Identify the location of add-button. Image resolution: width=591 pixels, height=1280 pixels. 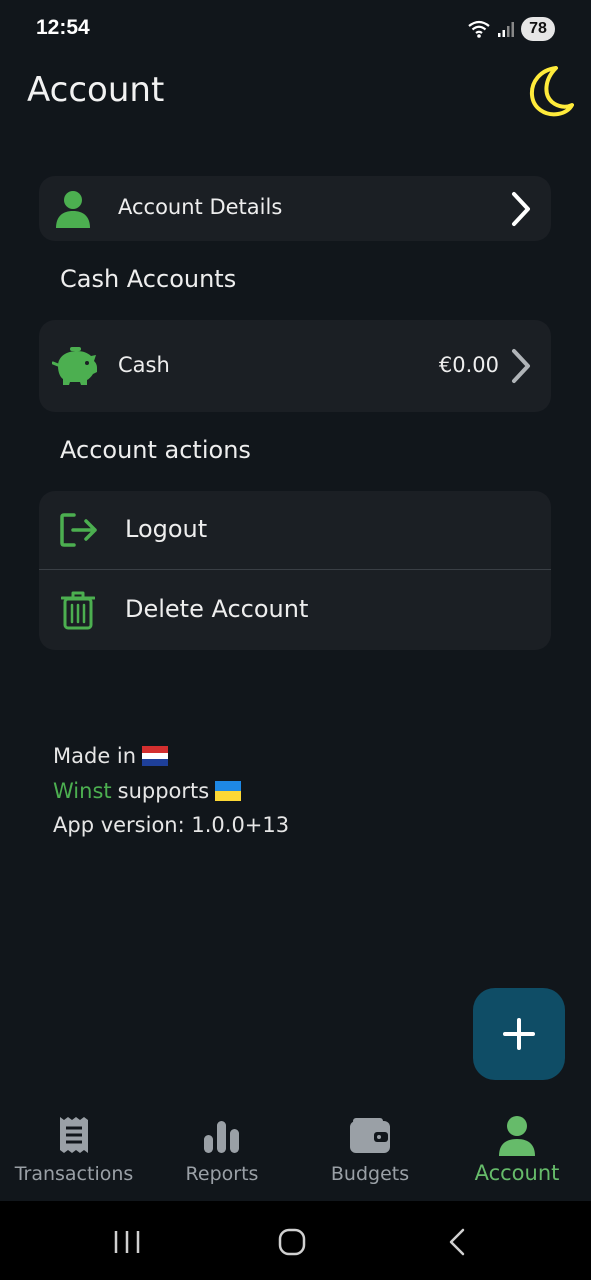
(519, 1034).